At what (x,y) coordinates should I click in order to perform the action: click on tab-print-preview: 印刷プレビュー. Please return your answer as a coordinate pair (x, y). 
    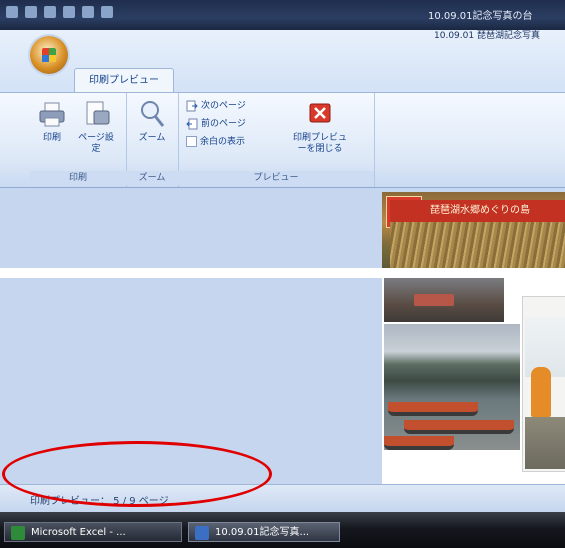
    Looking at the image, I should click on (124, 80).